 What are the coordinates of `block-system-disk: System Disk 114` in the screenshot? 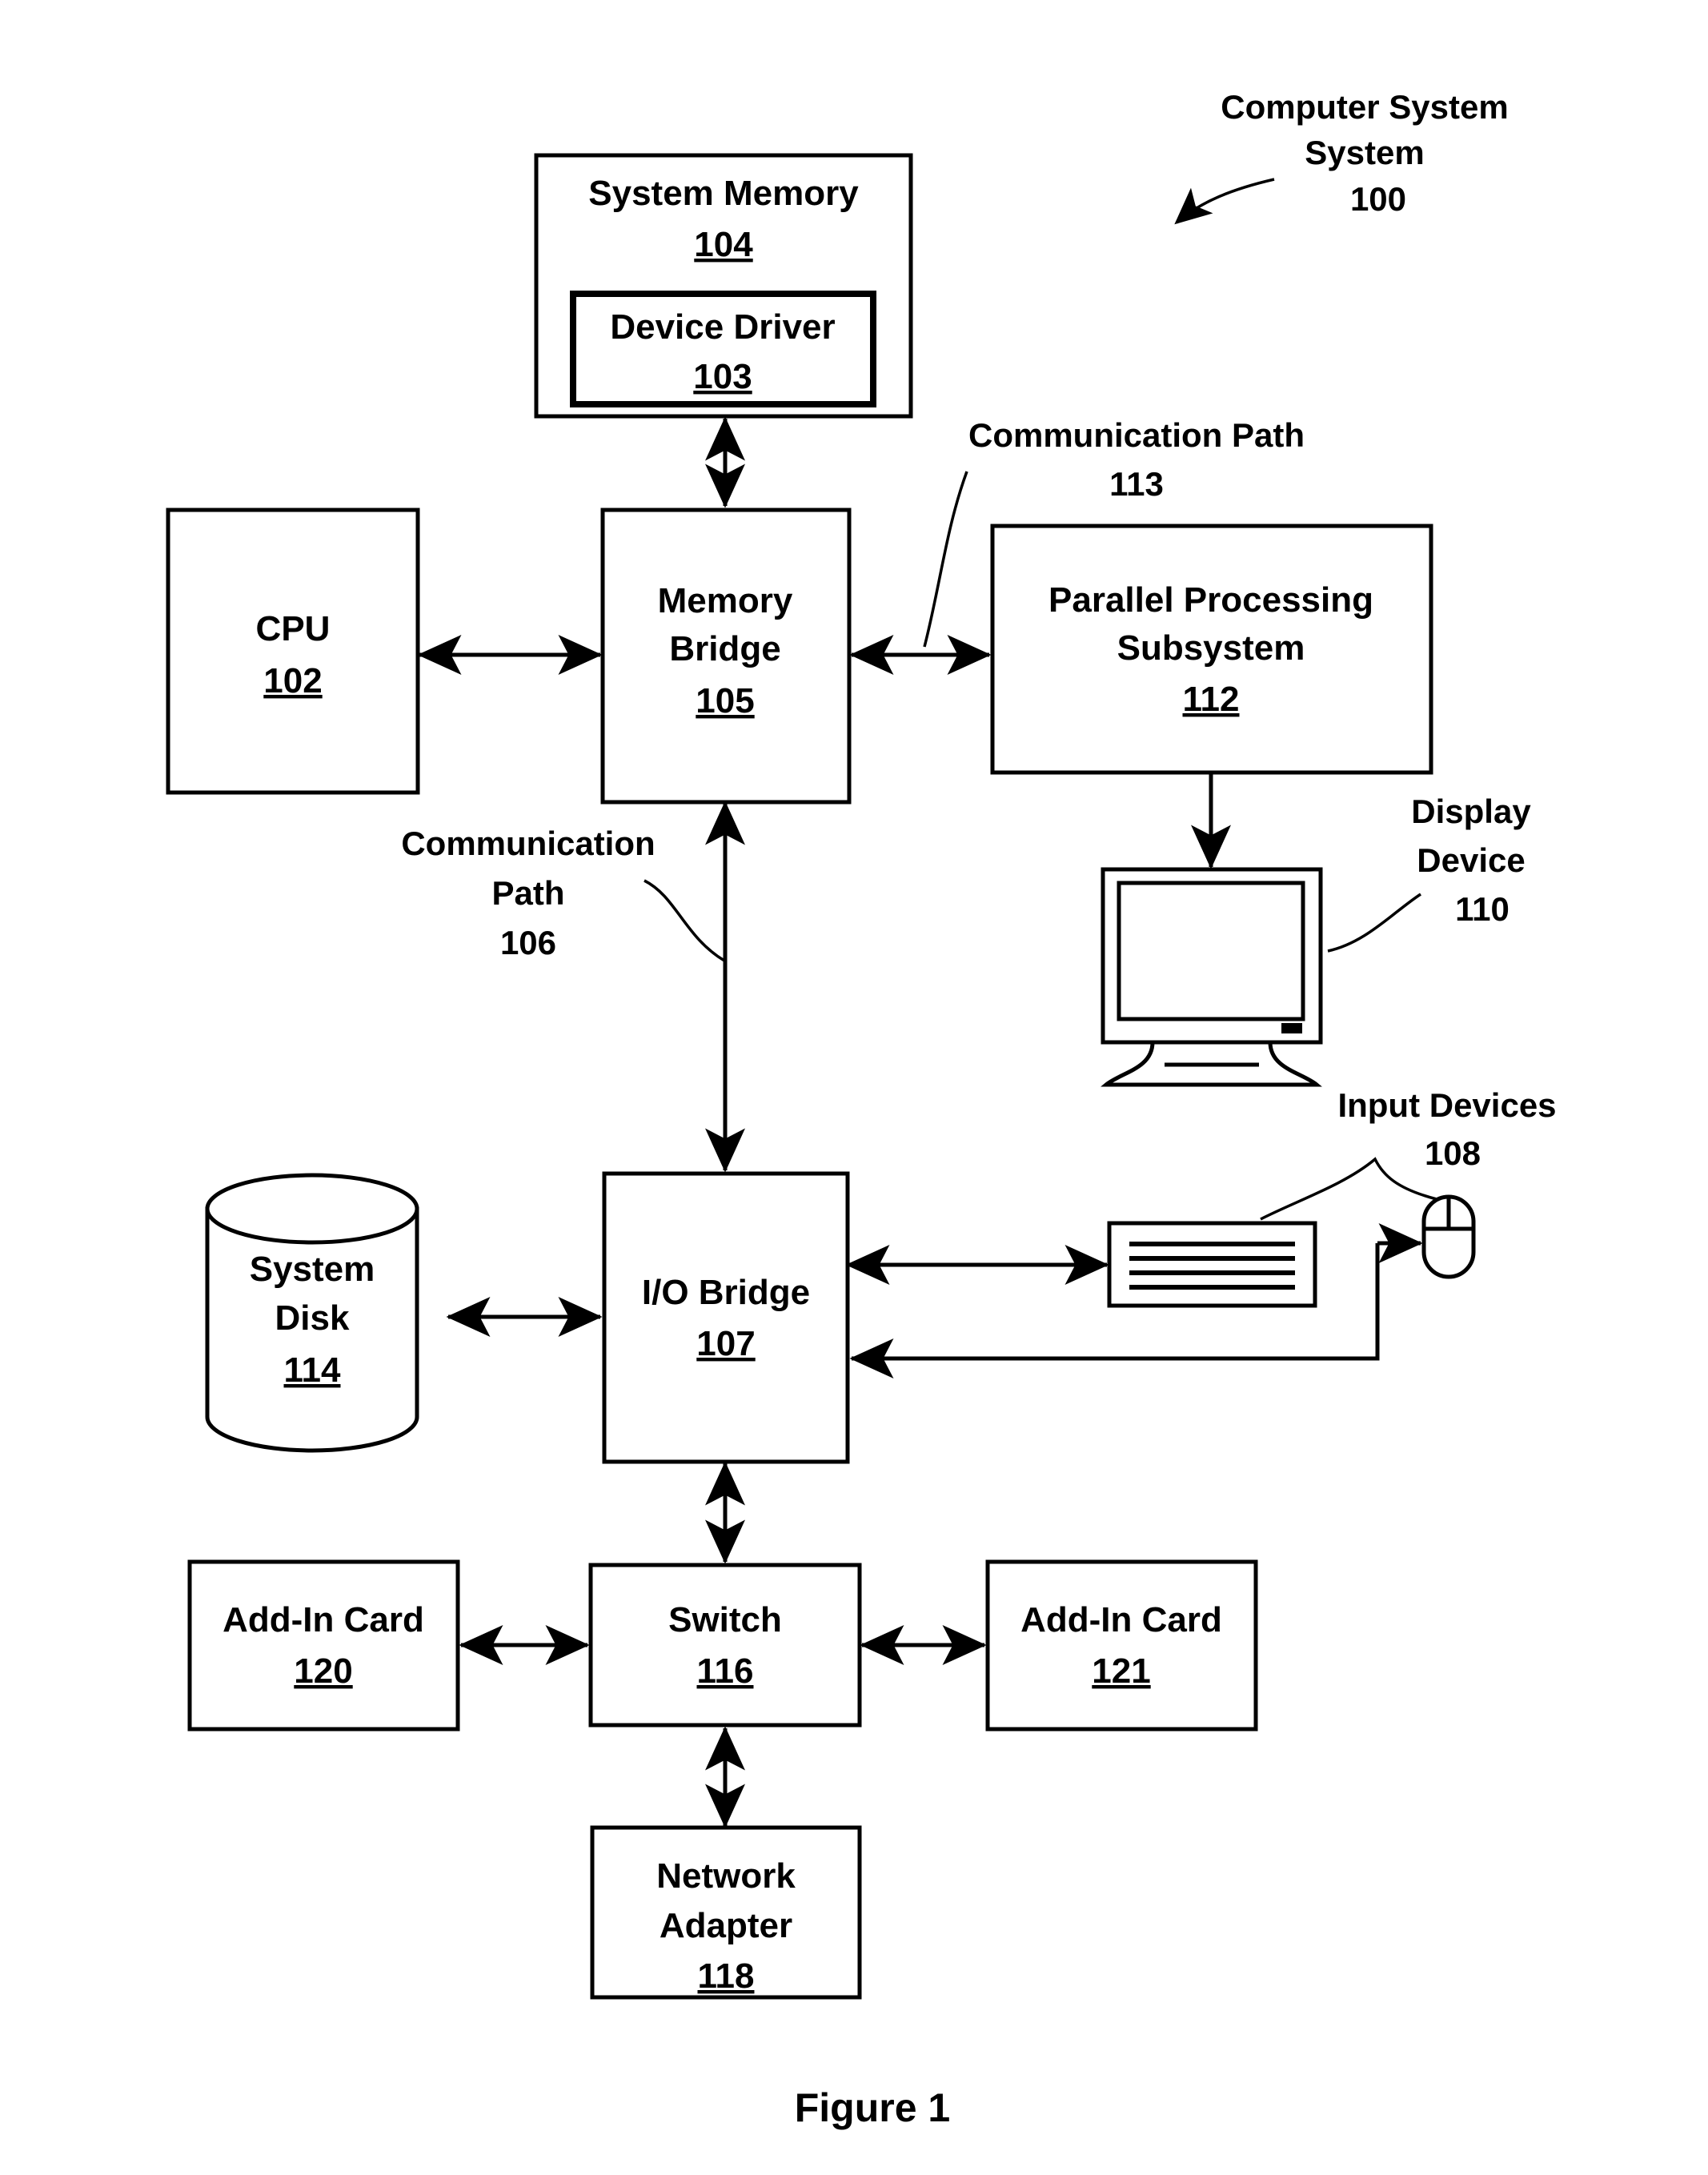 It's located at (312, 1313).